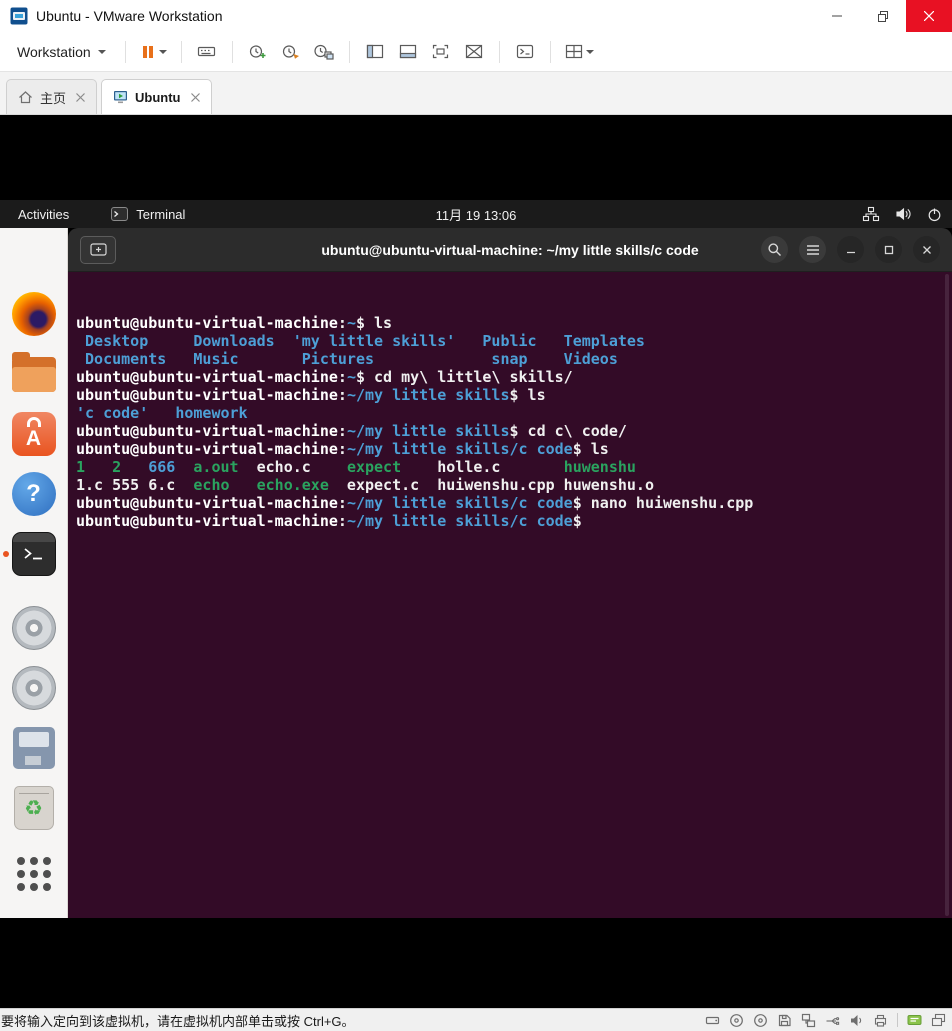  I want to click on sound-icon, so click(856, 1020).